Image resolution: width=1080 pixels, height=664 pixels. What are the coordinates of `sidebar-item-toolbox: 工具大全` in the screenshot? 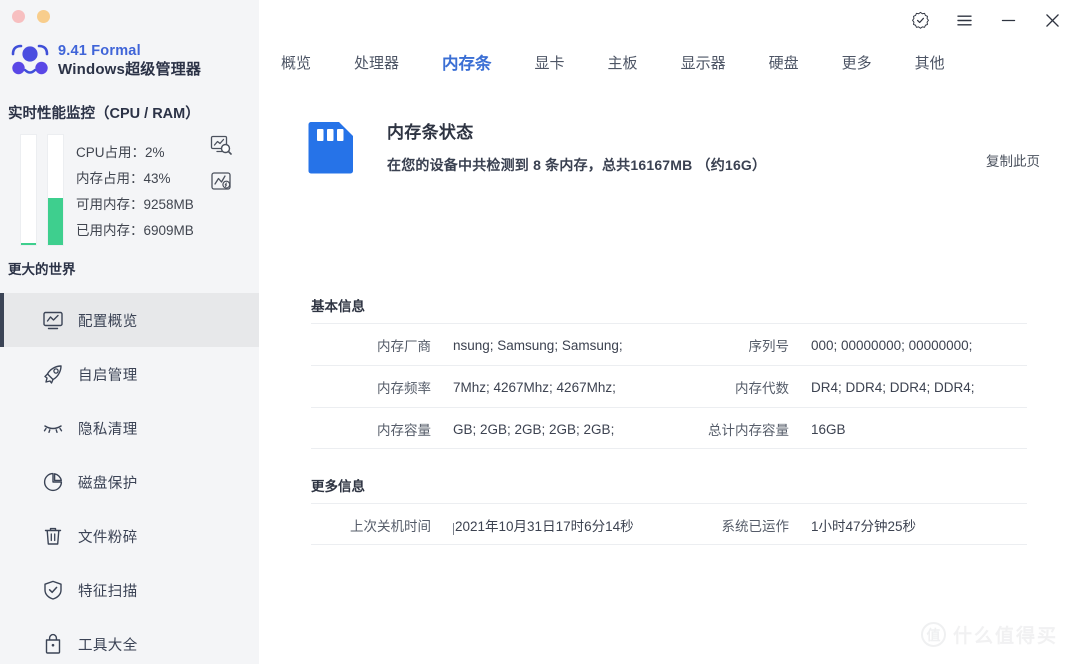 It's located at (129, 640).